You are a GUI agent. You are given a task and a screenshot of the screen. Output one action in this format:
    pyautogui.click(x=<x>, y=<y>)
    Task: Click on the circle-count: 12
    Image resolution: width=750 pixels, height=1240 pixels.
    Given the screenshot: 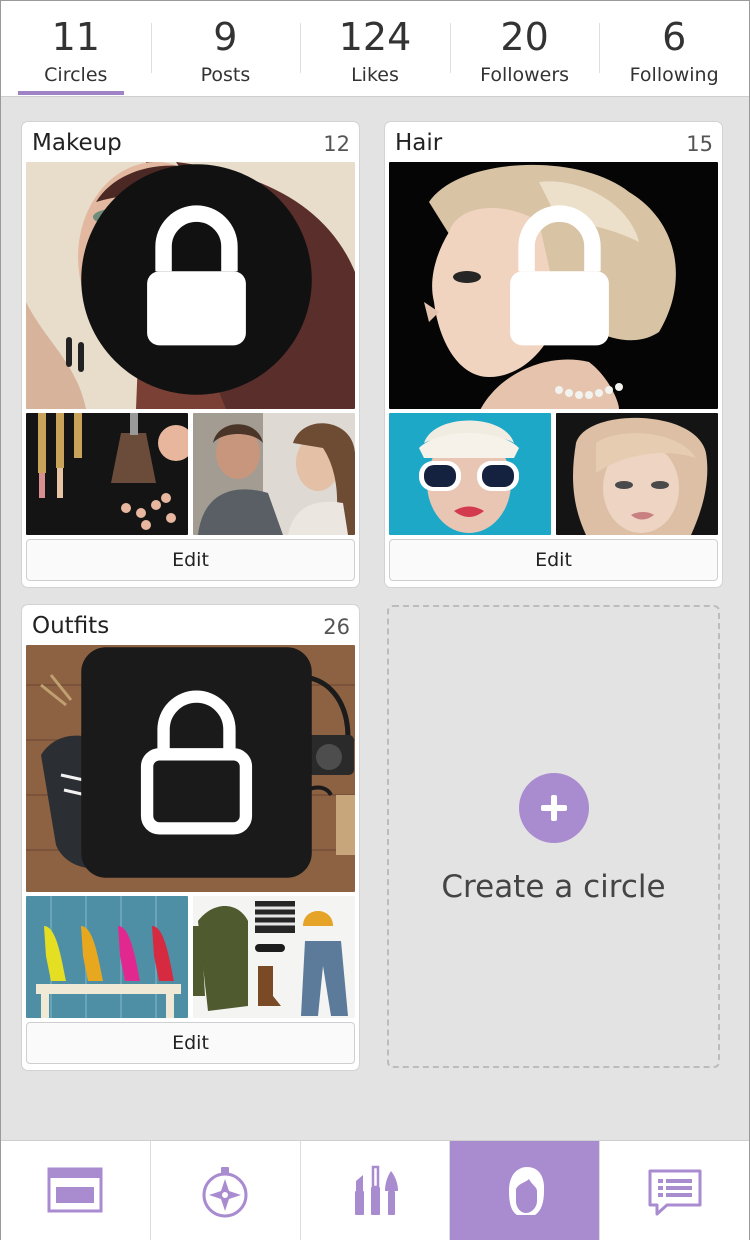 What is the action you would take?
    pyautogui.click(x=336, y=144)
    